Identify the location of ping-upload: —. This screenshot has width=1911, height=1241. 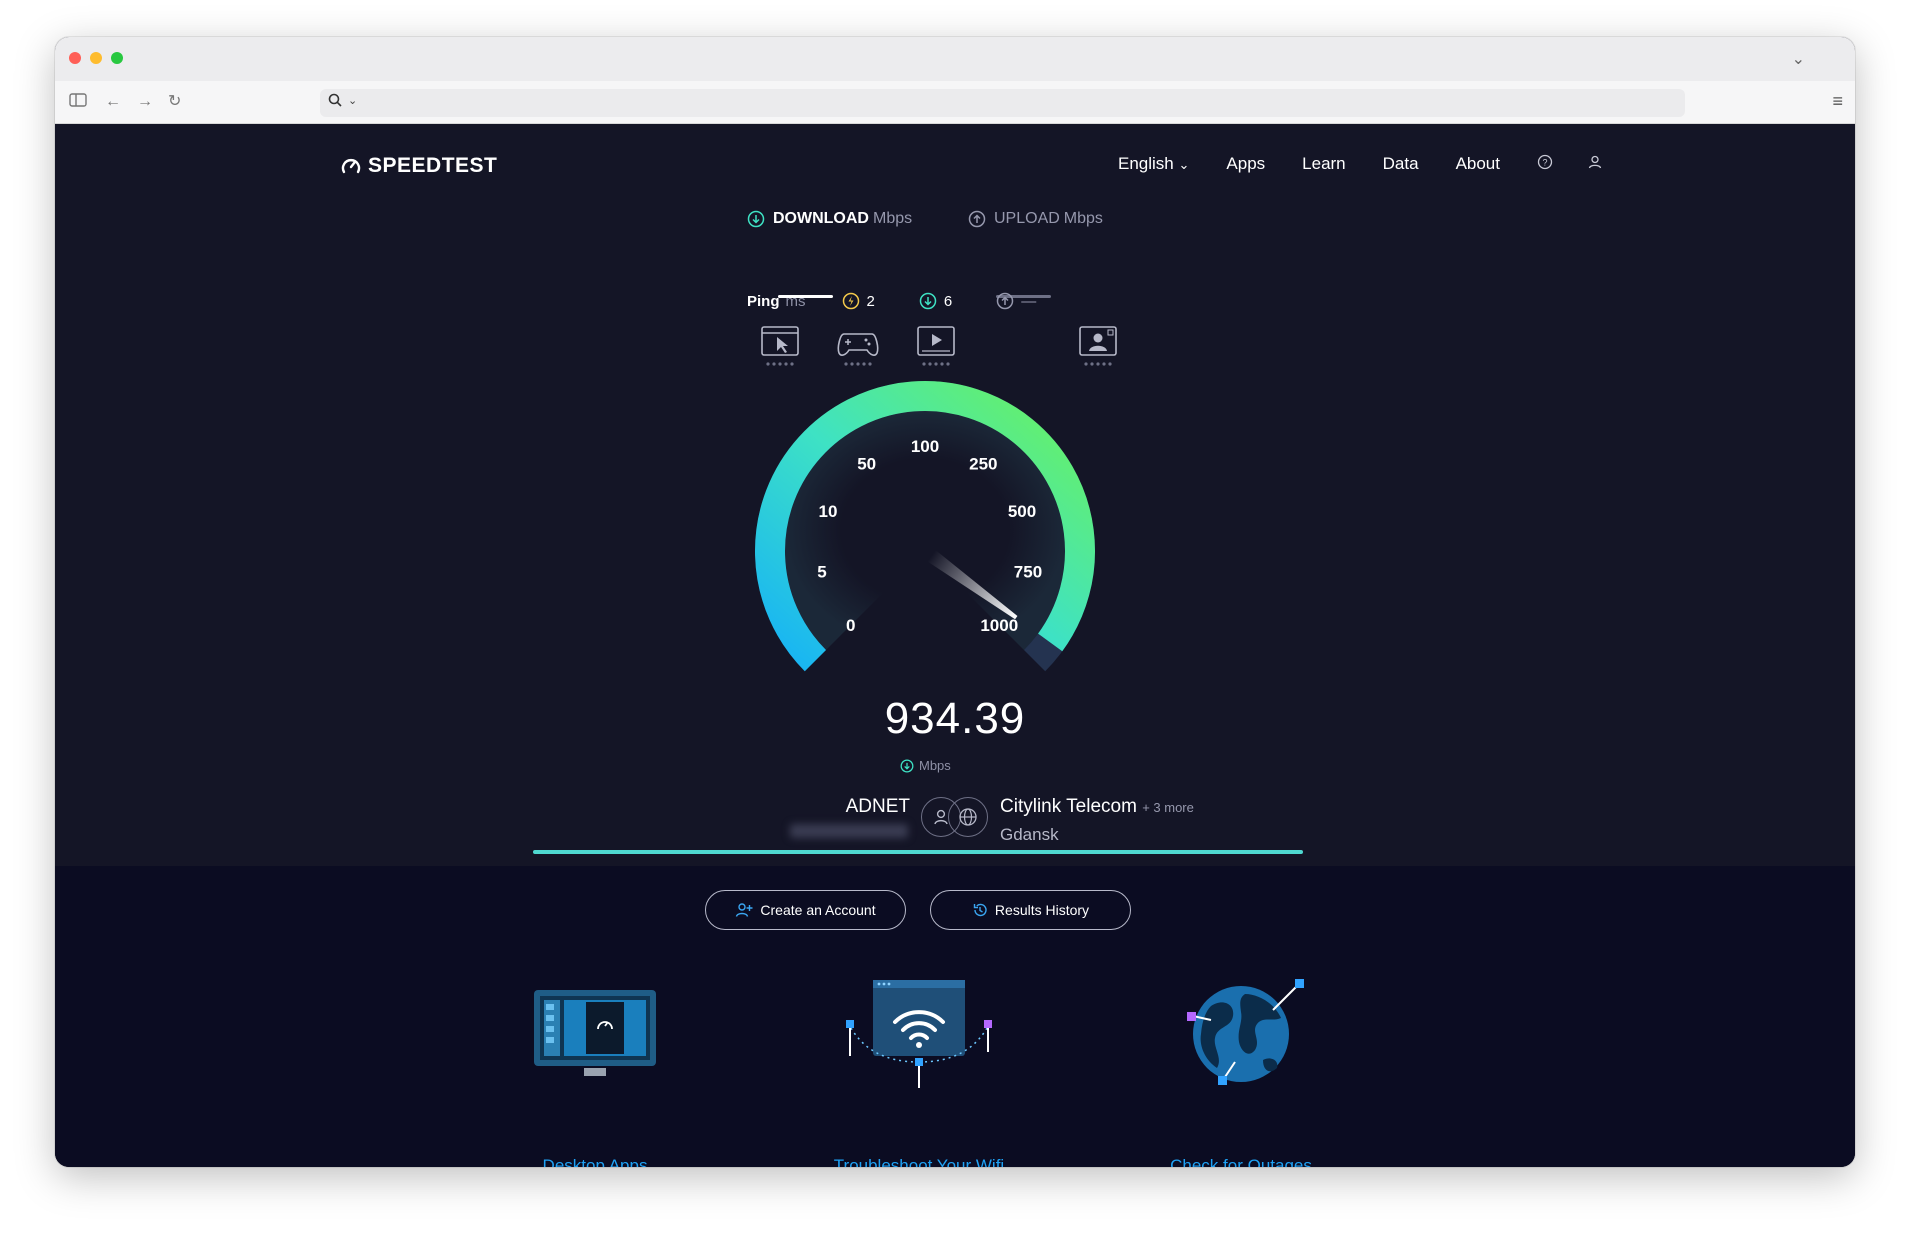
(1016, 301).